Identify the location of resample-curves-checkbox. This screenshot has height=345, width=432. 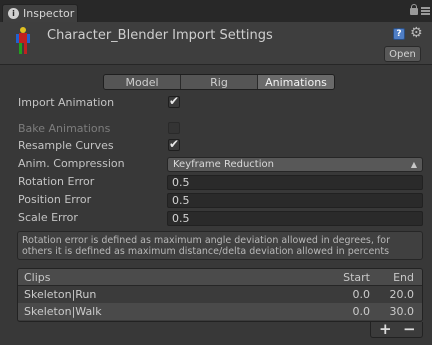
(174, 144).